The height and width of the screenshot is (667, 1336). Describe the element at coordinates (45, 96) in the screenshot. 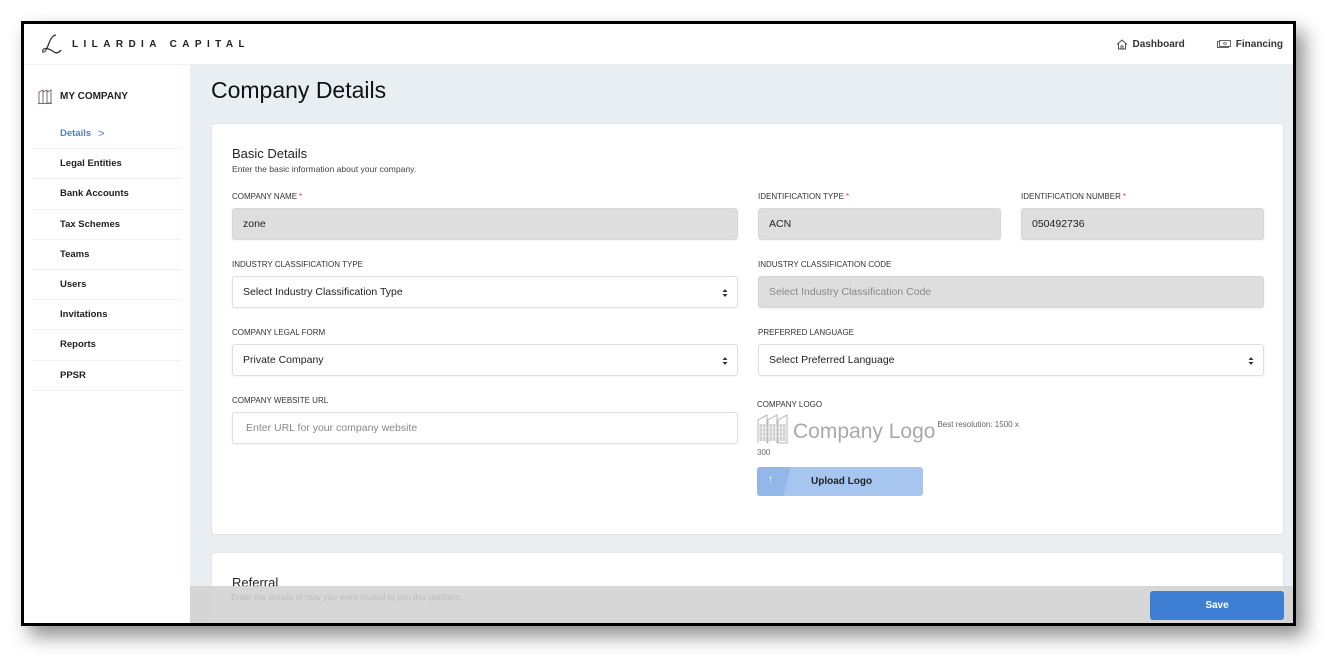

I see `building-icon` at that location.